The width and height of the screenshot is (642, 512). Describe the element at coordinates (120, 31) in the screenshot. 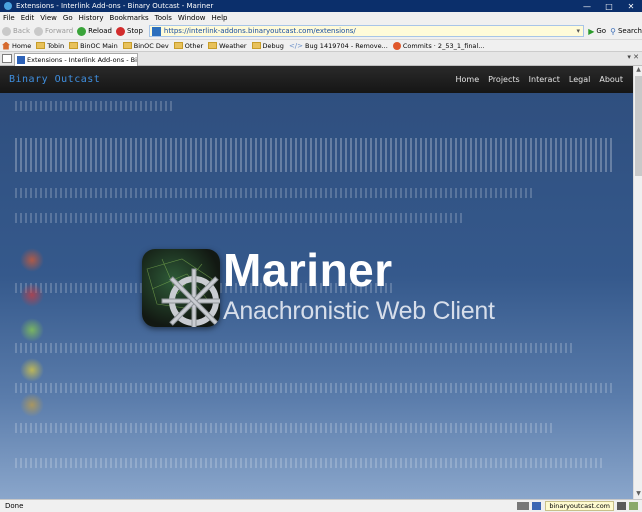

I see `stop-icon` at that location.